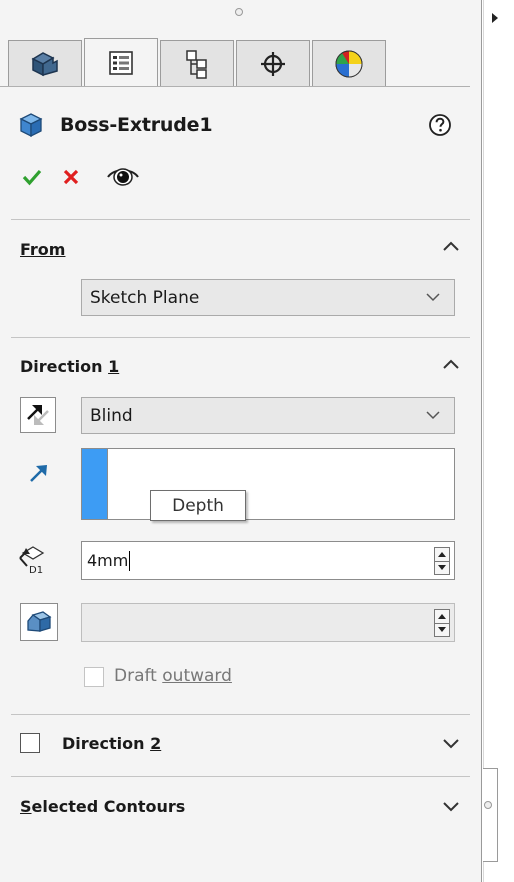  Describe the element at coordinates (106, 743) in the screenshot. I see `direction2-title: Direction` at that location.